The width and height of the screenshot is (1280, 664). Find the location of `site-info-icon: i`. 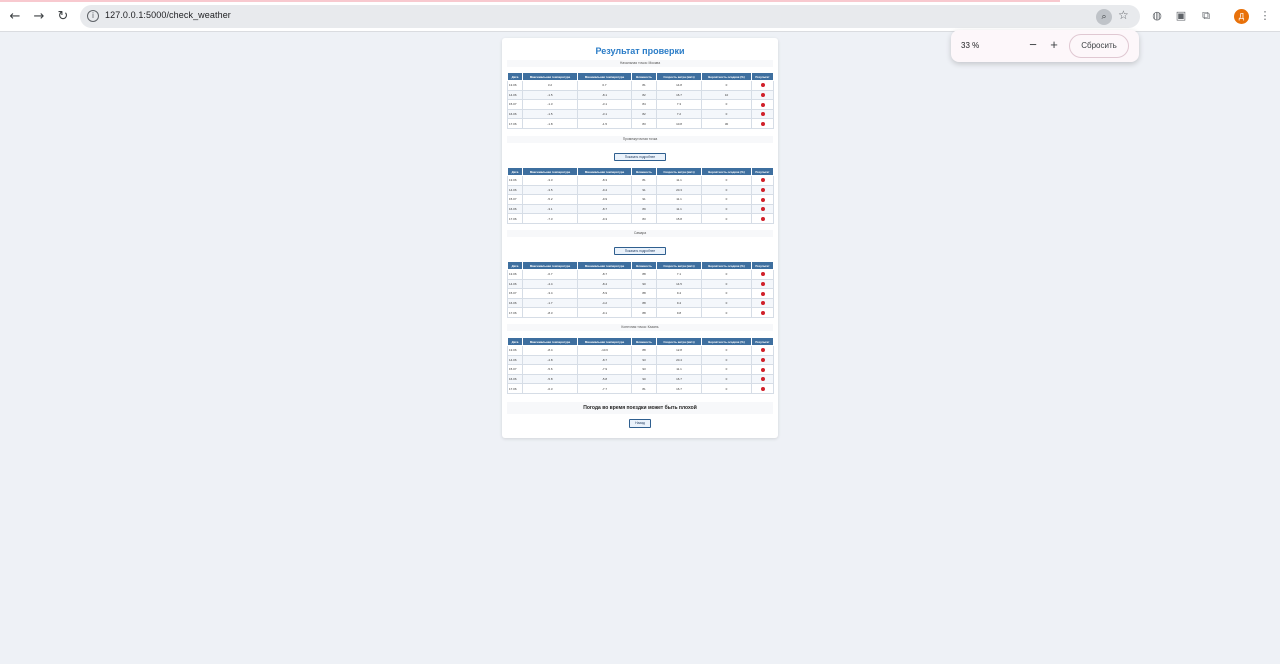

site-info-icon: i is located at coordinates (93, 16).